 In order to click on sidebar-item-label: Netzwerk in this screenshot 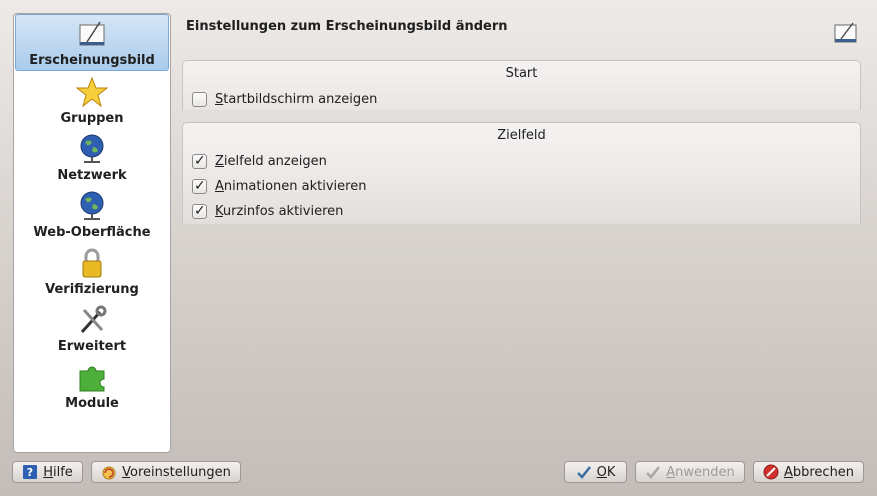, I will do `click(92, 175)`.